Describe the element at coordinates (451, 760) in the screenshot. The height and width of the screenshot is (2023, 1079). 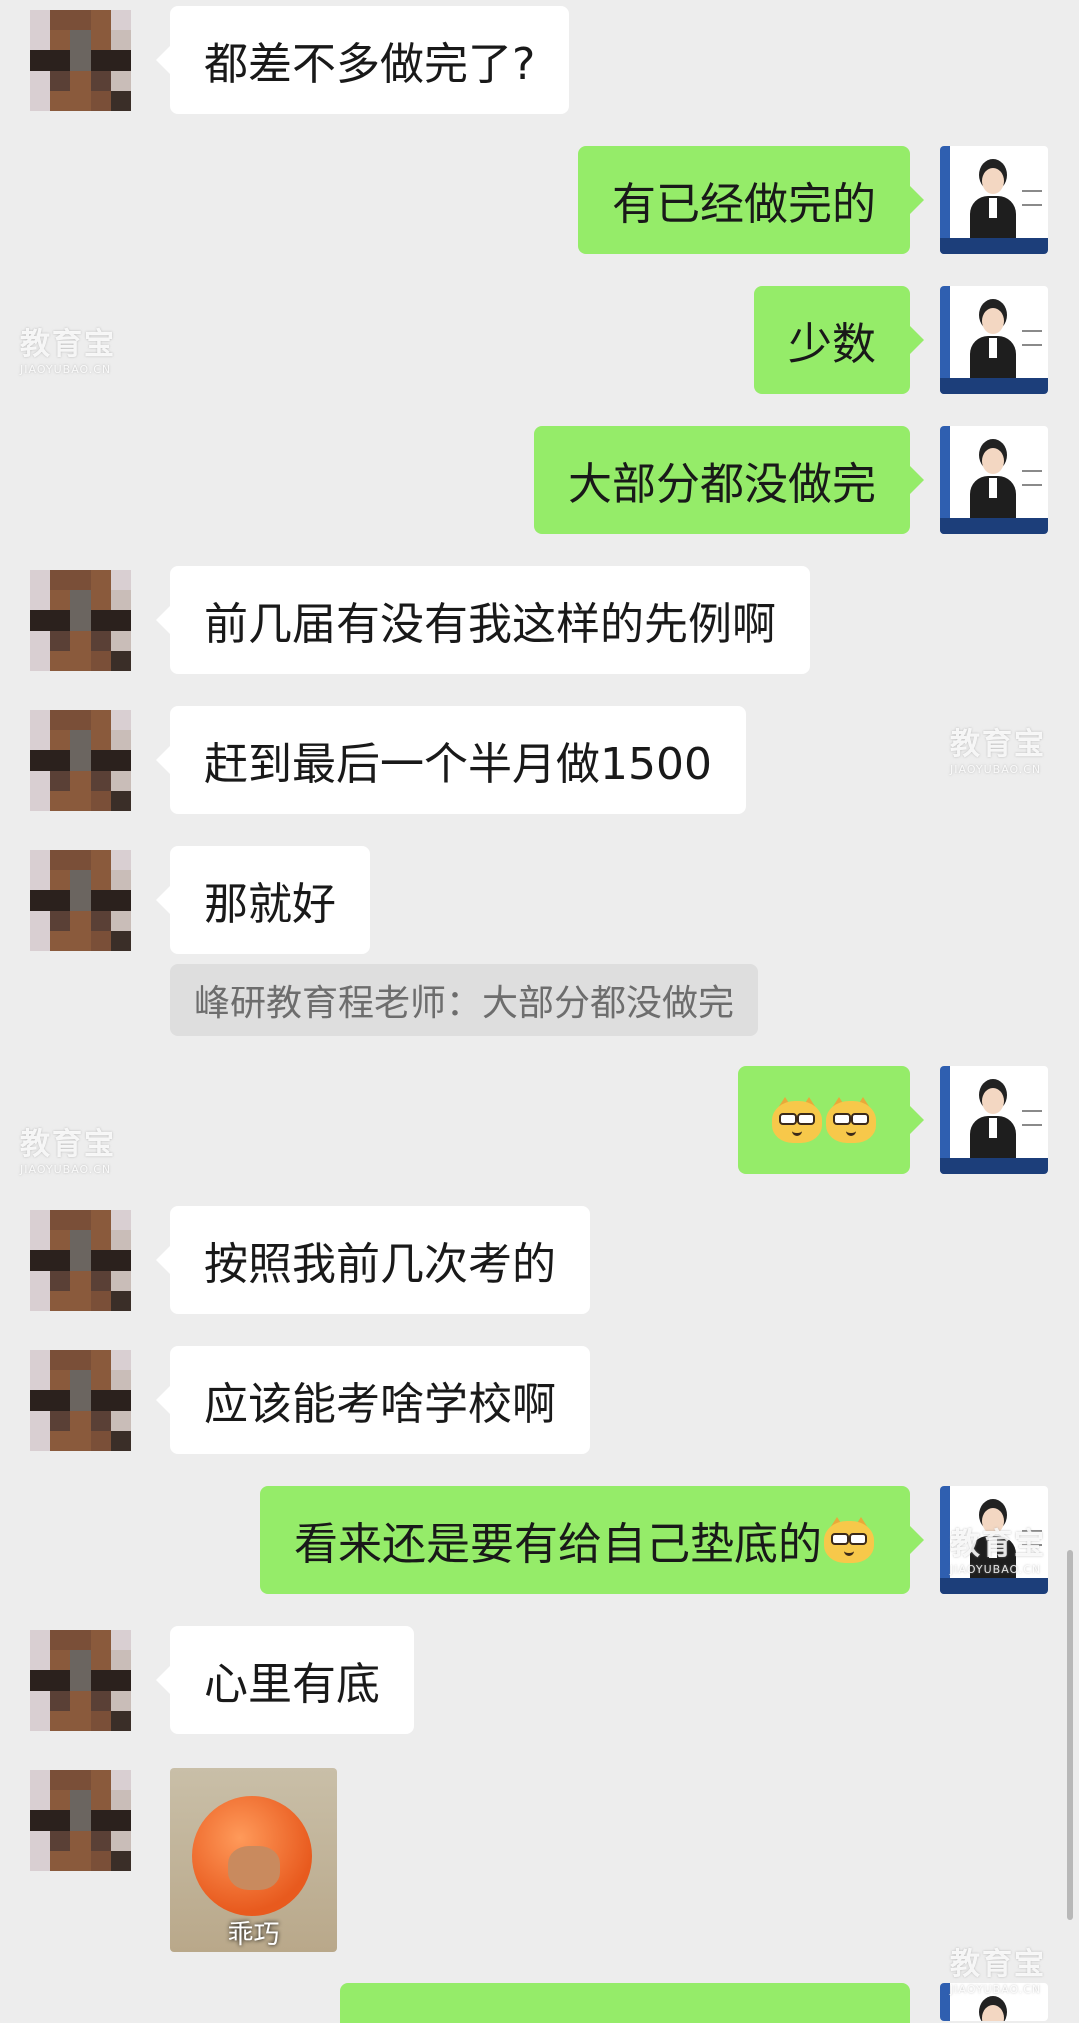
I see `message-bubble: 赶到最后一个半月做1500` at that location.